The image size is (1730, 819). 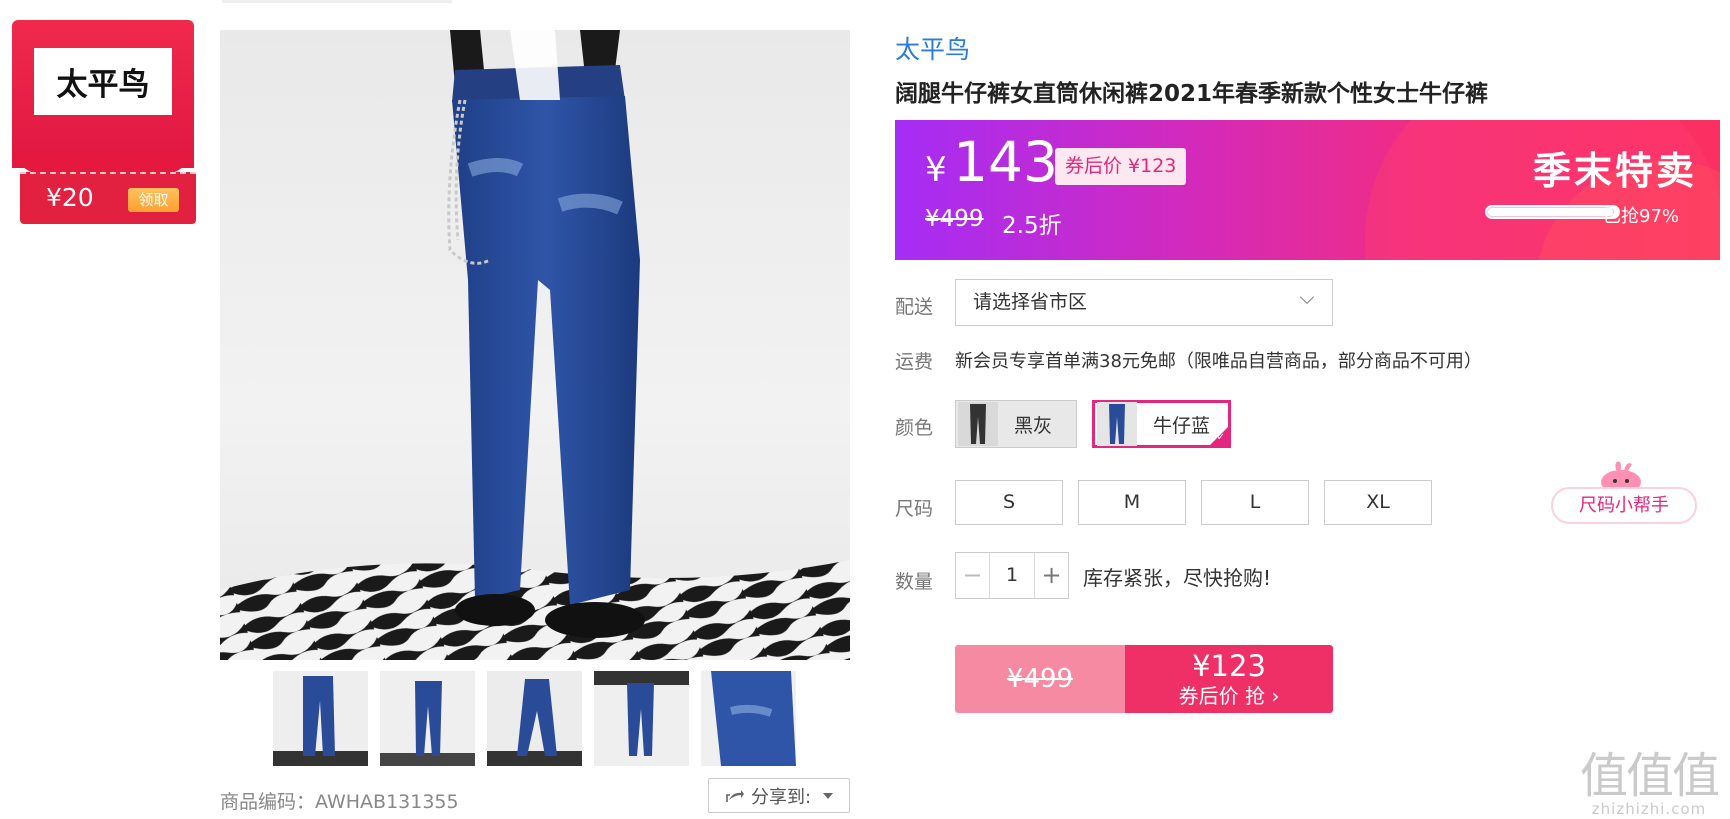 I want to click on fee-description: 新会员专享首单满38元免邮（限唯品自营商品，部分商品不可用）, so click(x=1218, y=361).